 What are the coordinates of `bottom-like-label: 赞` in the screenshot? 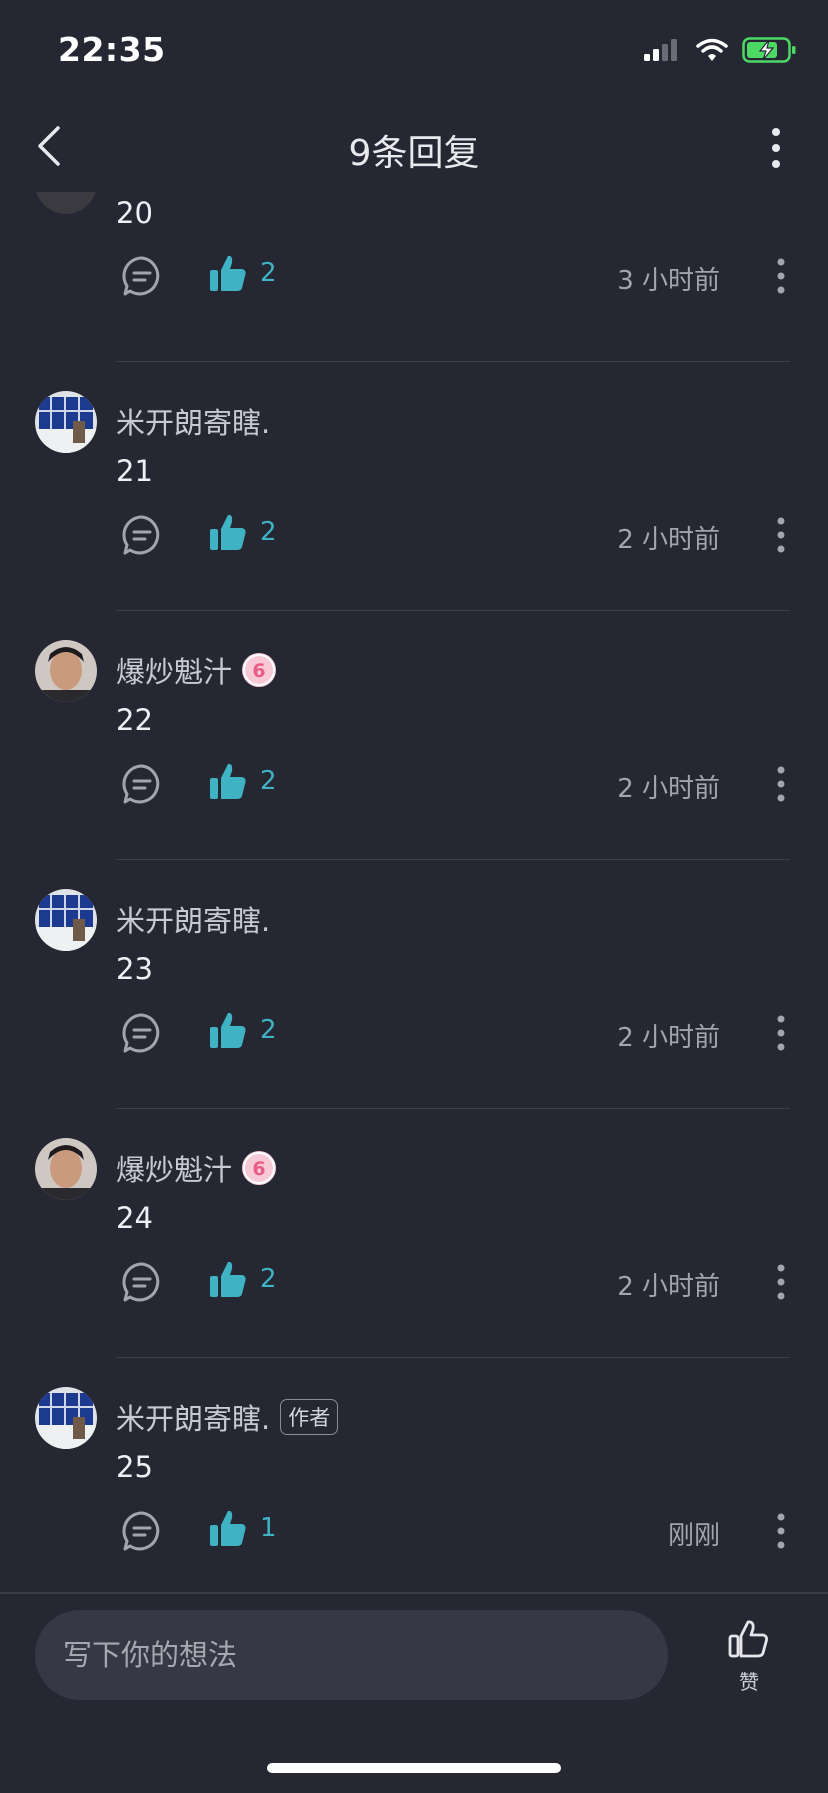 It's located at (749, 1682).